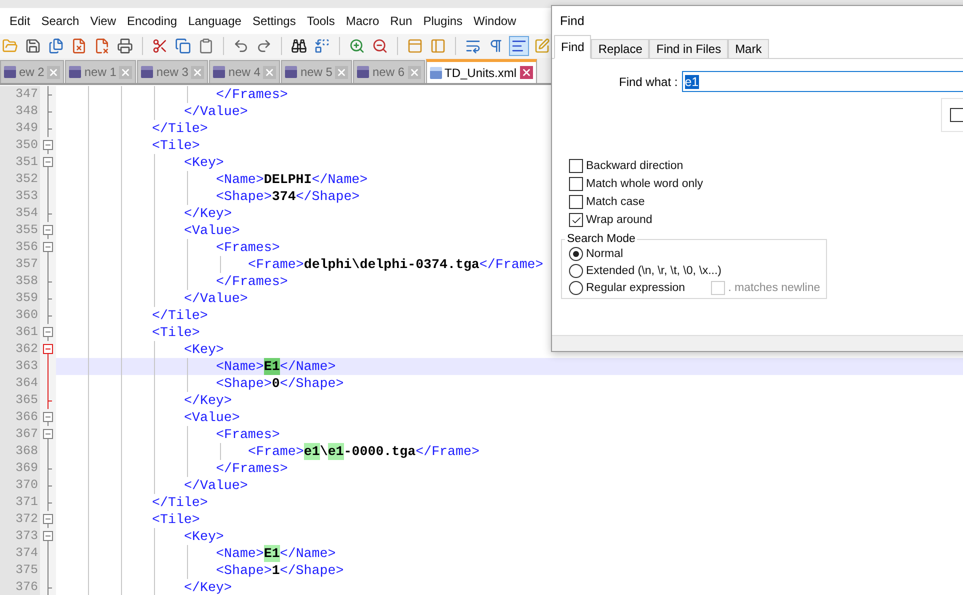 The image size is (963, 595). Describe the element at coordinates (20, 162) in the screenshot. I see `line-number: 351` at that location.